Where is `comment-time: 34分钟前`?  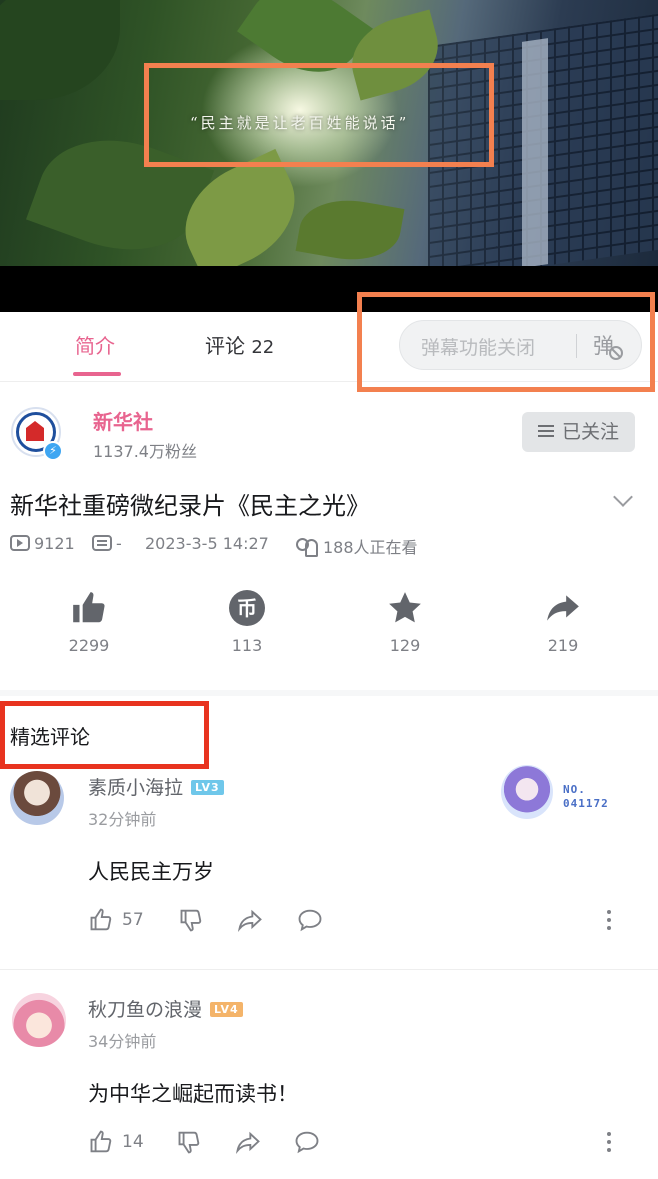
comment-time: 34分钟前 is located at coordinates (122, 1041).